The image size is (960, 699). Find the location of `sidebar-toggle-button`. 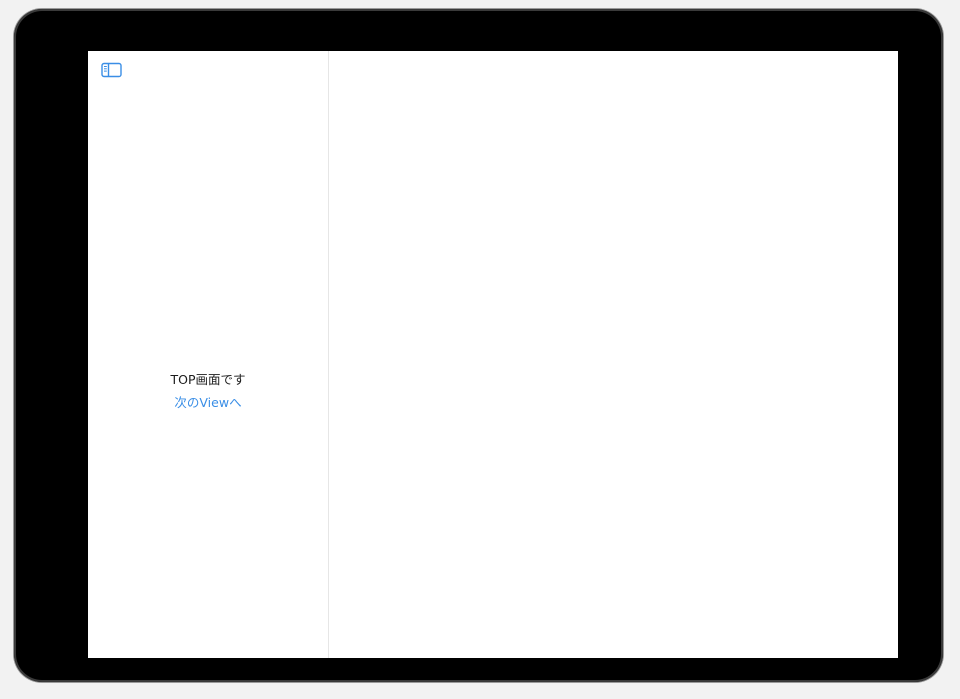

sidebar-toggle-button is located at coordinates (112, 70).